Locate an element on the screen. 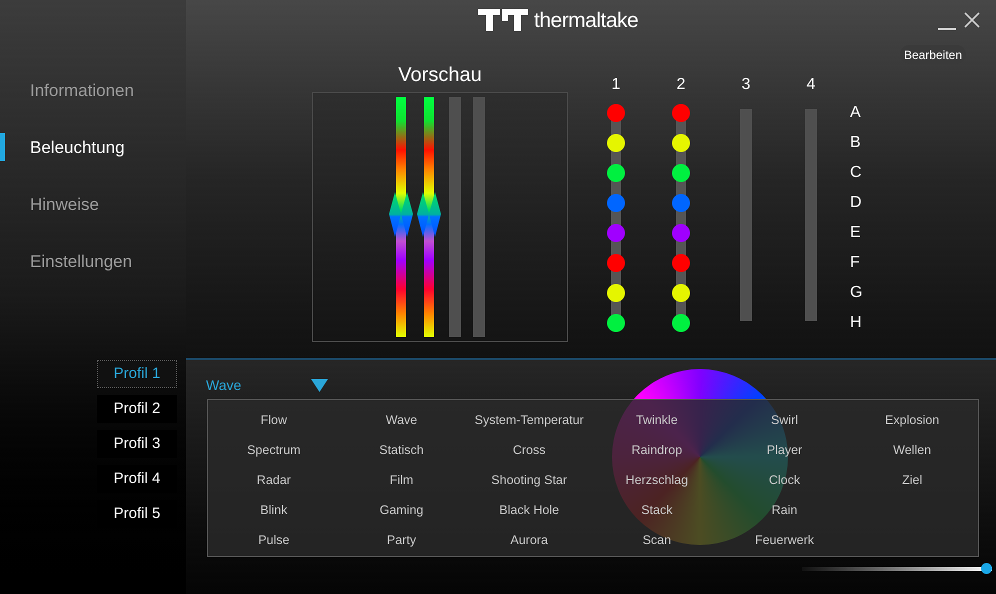 This screenshot has width=996, height=594. profile-tab: Profil 2 is located at coordinates (137, 409).